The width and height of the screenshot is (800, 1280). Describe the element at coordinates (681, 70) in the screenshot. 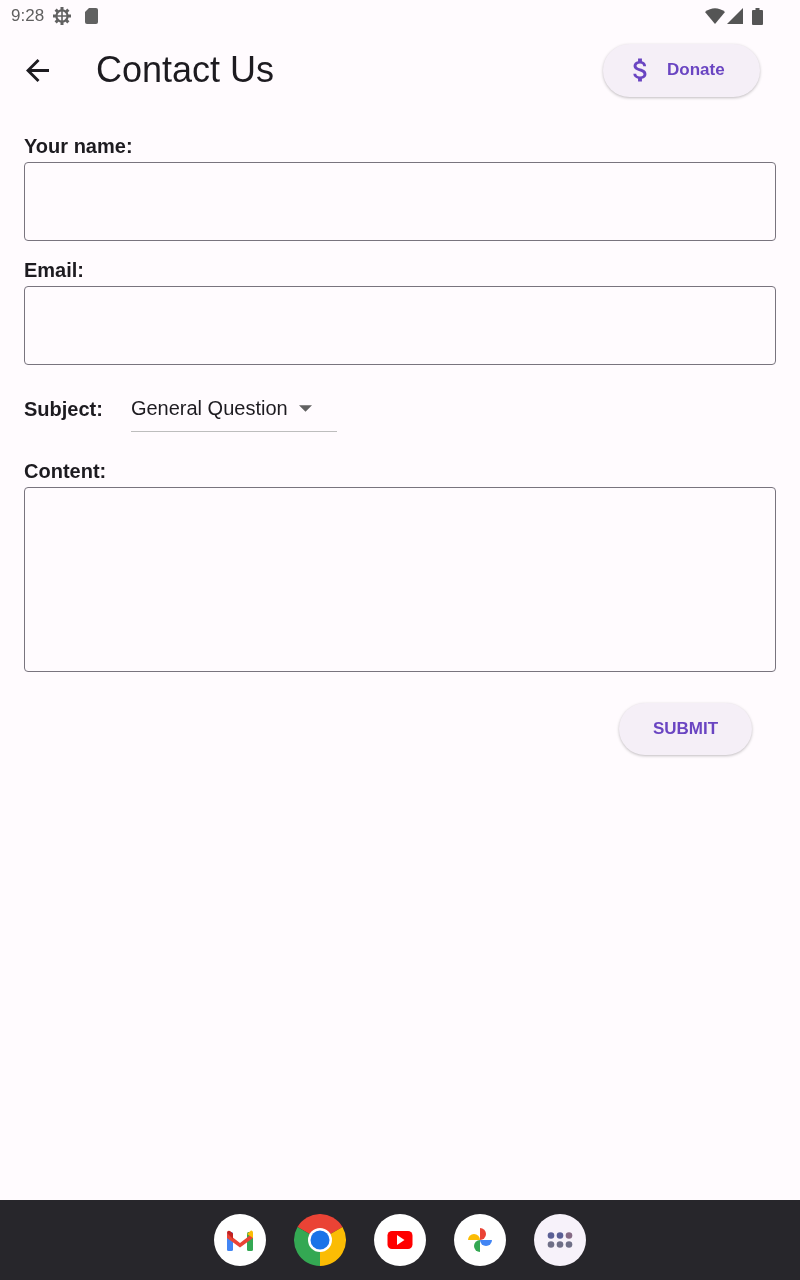

I see `donate-button: Donate` at that location.